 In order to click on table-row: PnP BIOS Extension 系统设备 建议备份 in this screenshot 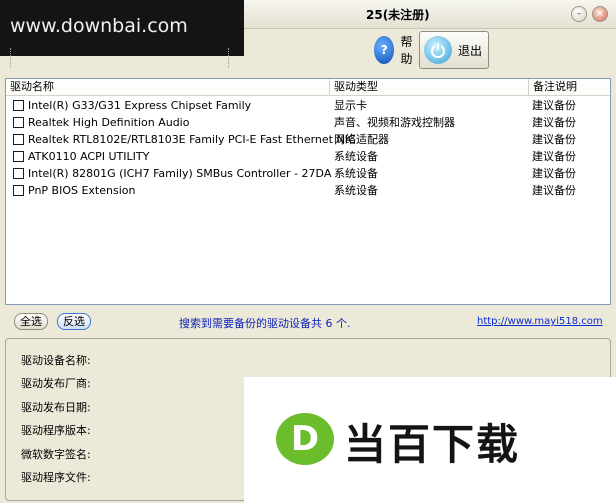, I will do `click(308, 190)`.